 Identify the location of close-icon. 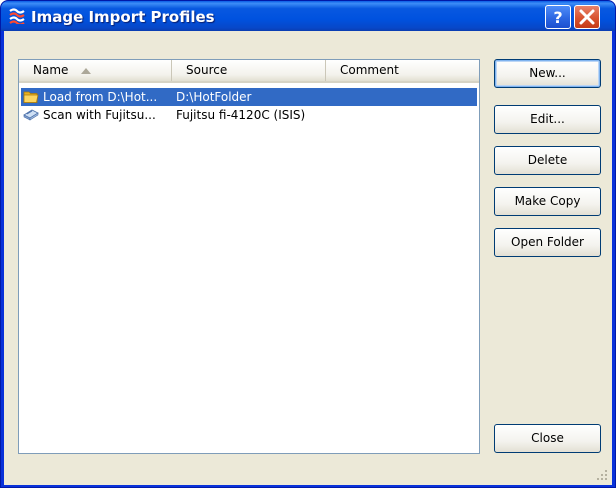
(587, 17).